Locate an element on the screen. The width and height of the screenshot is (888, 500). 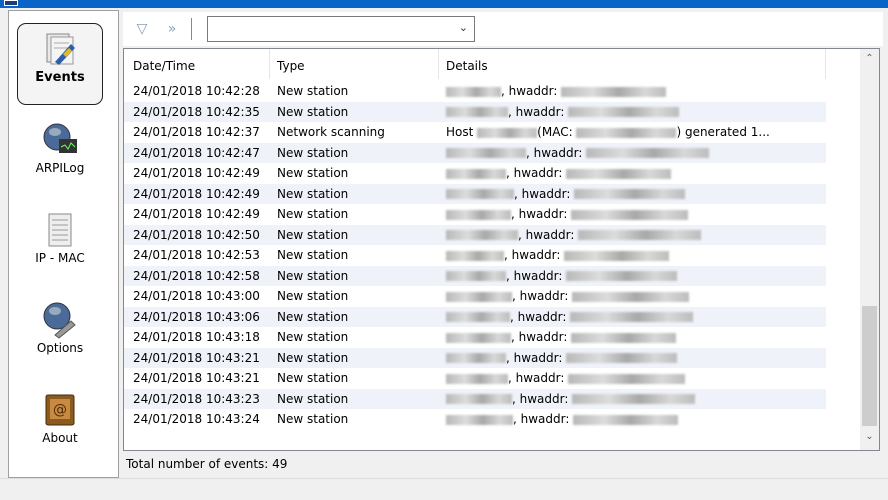
table-row: 24/01/2018 10:42:50 New station , hwaddr: is located at coordinates (475, 235).